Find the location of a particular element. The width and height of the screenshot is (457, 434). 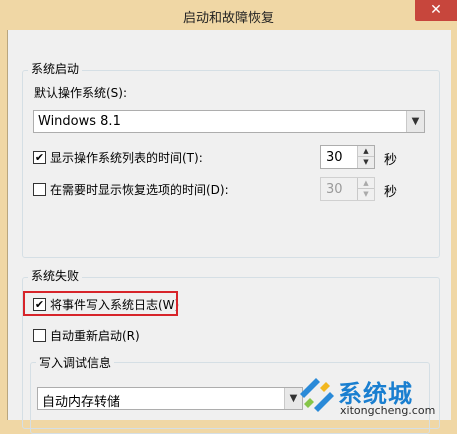

close-button: ✕ is located at coordinates (436, 10).